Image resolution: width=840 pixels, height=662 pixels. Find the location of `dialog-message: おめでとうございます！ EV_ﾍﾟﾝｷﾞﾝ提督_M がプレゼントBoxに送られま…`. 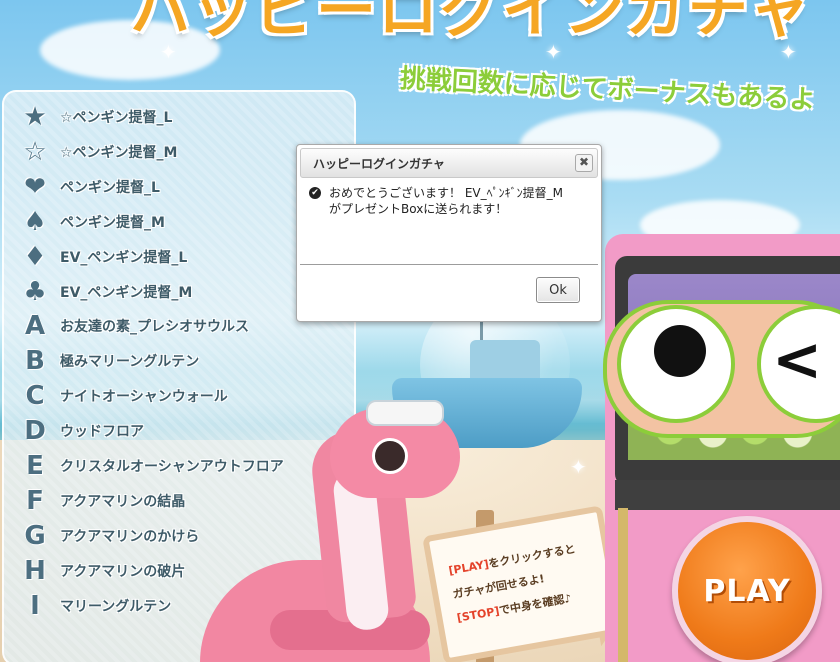

dialog-message: おめでとうございます！ EV_ﾍﾟﾝｷﾞﾝ提督_M がプレゼントBoxに送られま… is located at coordinates (446, 201).